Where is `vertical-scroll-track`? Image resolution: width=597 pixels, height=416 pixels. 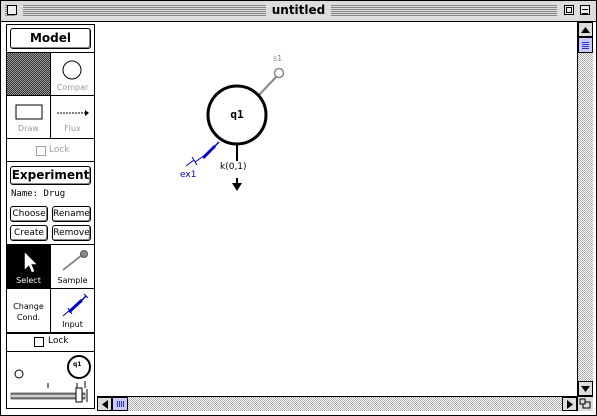
vertical-scroll-track is located at coordinates (585, 209).